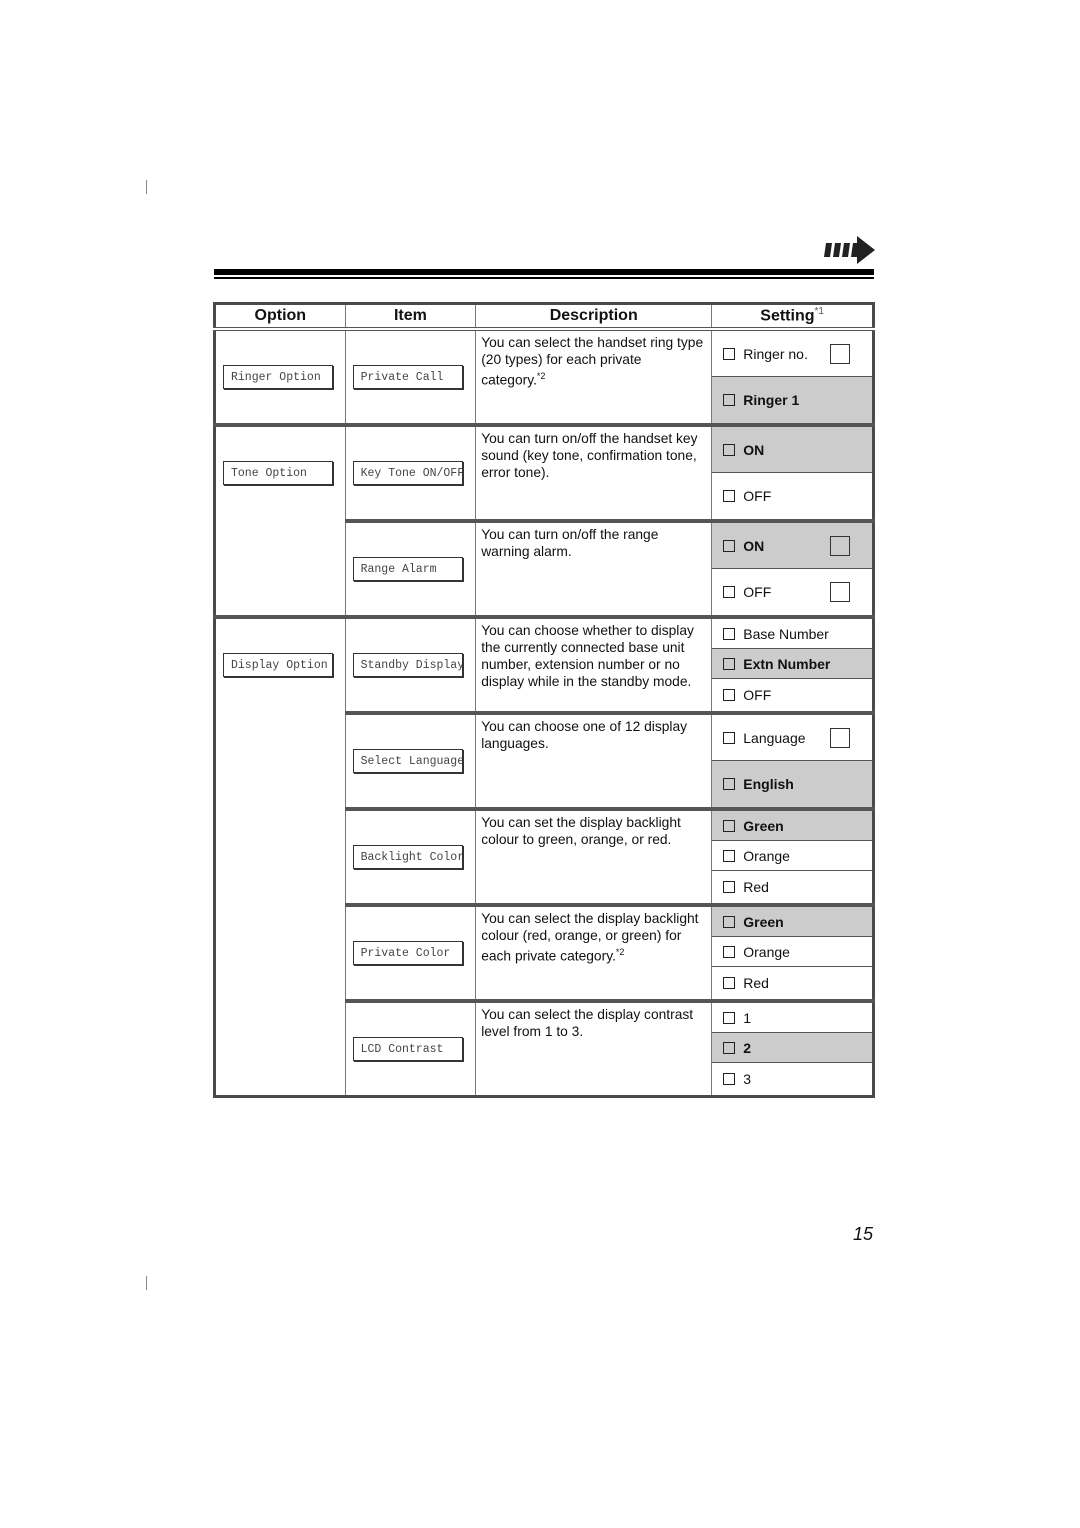  I want to click on item-cell: Range Alarm, so click(411, 568).